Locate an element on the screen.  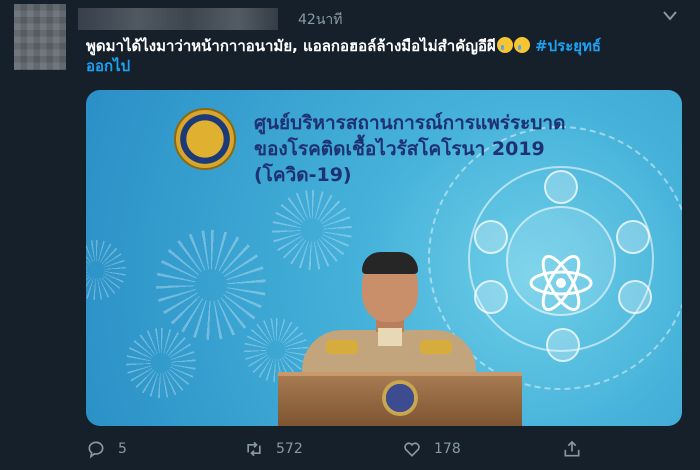
like-icon is located at coordinates (412, 449).